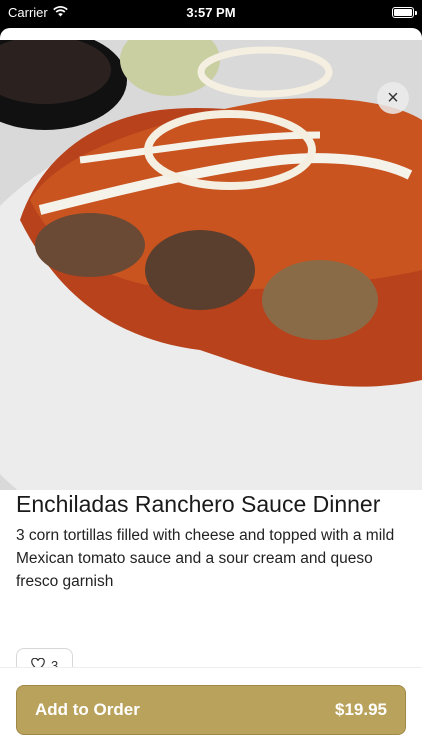 This screenshot has height=750, width=422. I want to click on carrier-label: Carrier, so click(28, 12).